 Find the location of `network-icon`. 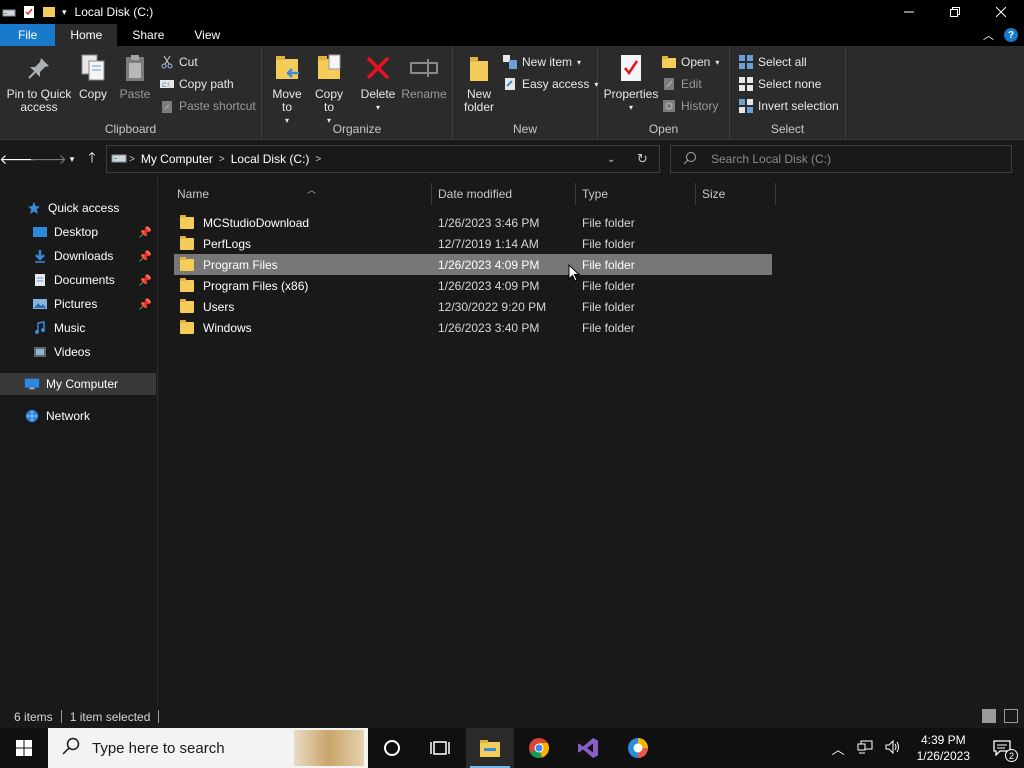

network-icon is located at coordinates (32, 416).